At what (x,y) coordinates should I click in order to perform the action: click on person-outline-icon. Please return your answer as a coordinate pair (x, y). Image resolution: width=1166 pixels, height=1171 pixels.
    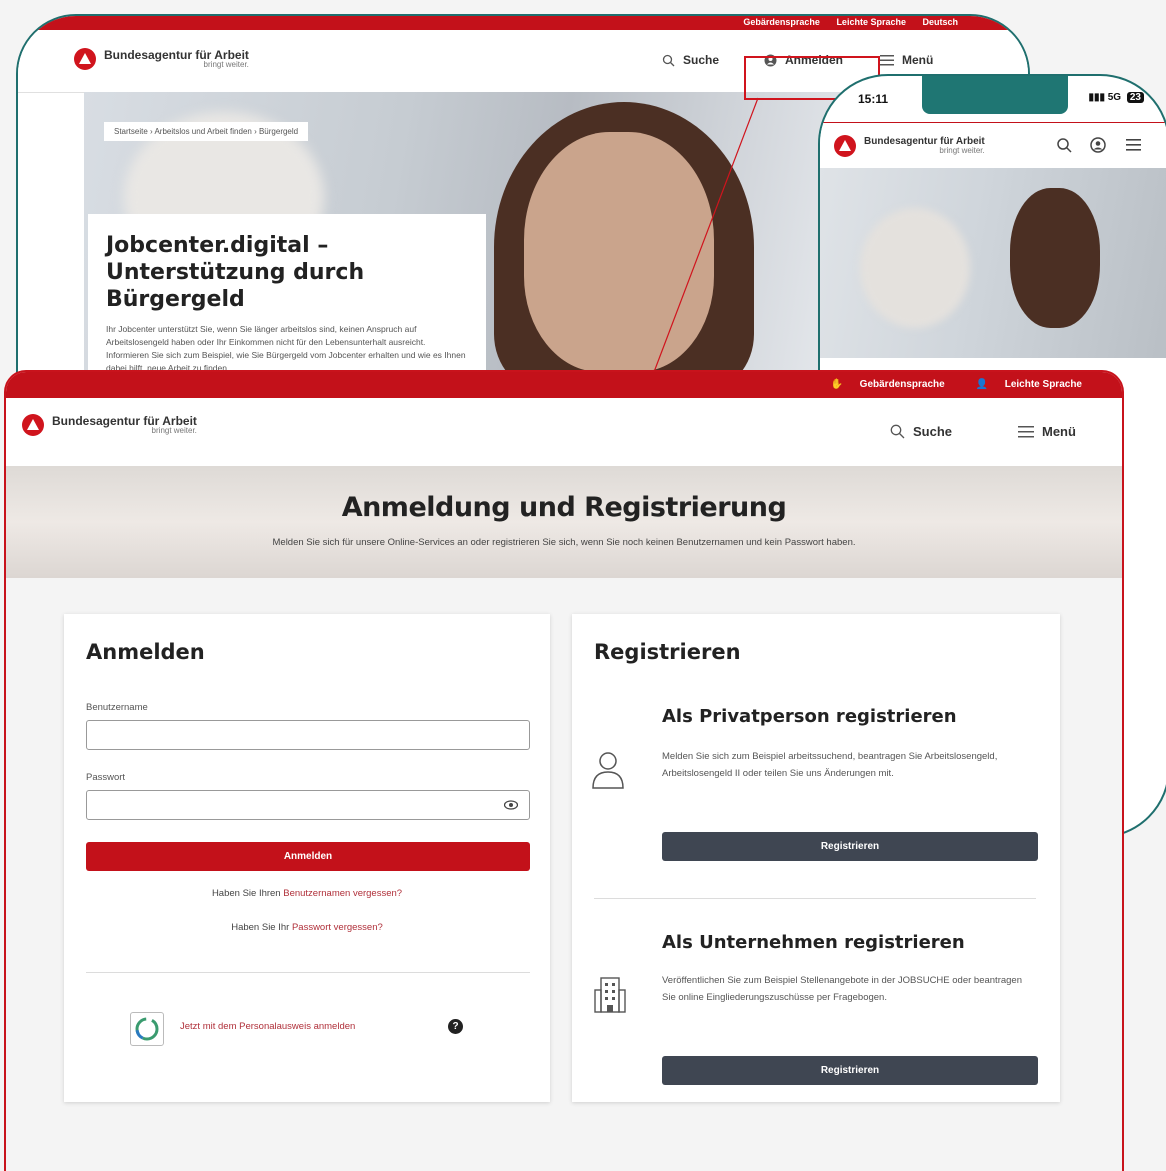
    Looking at the image, I should click on (608, 770).